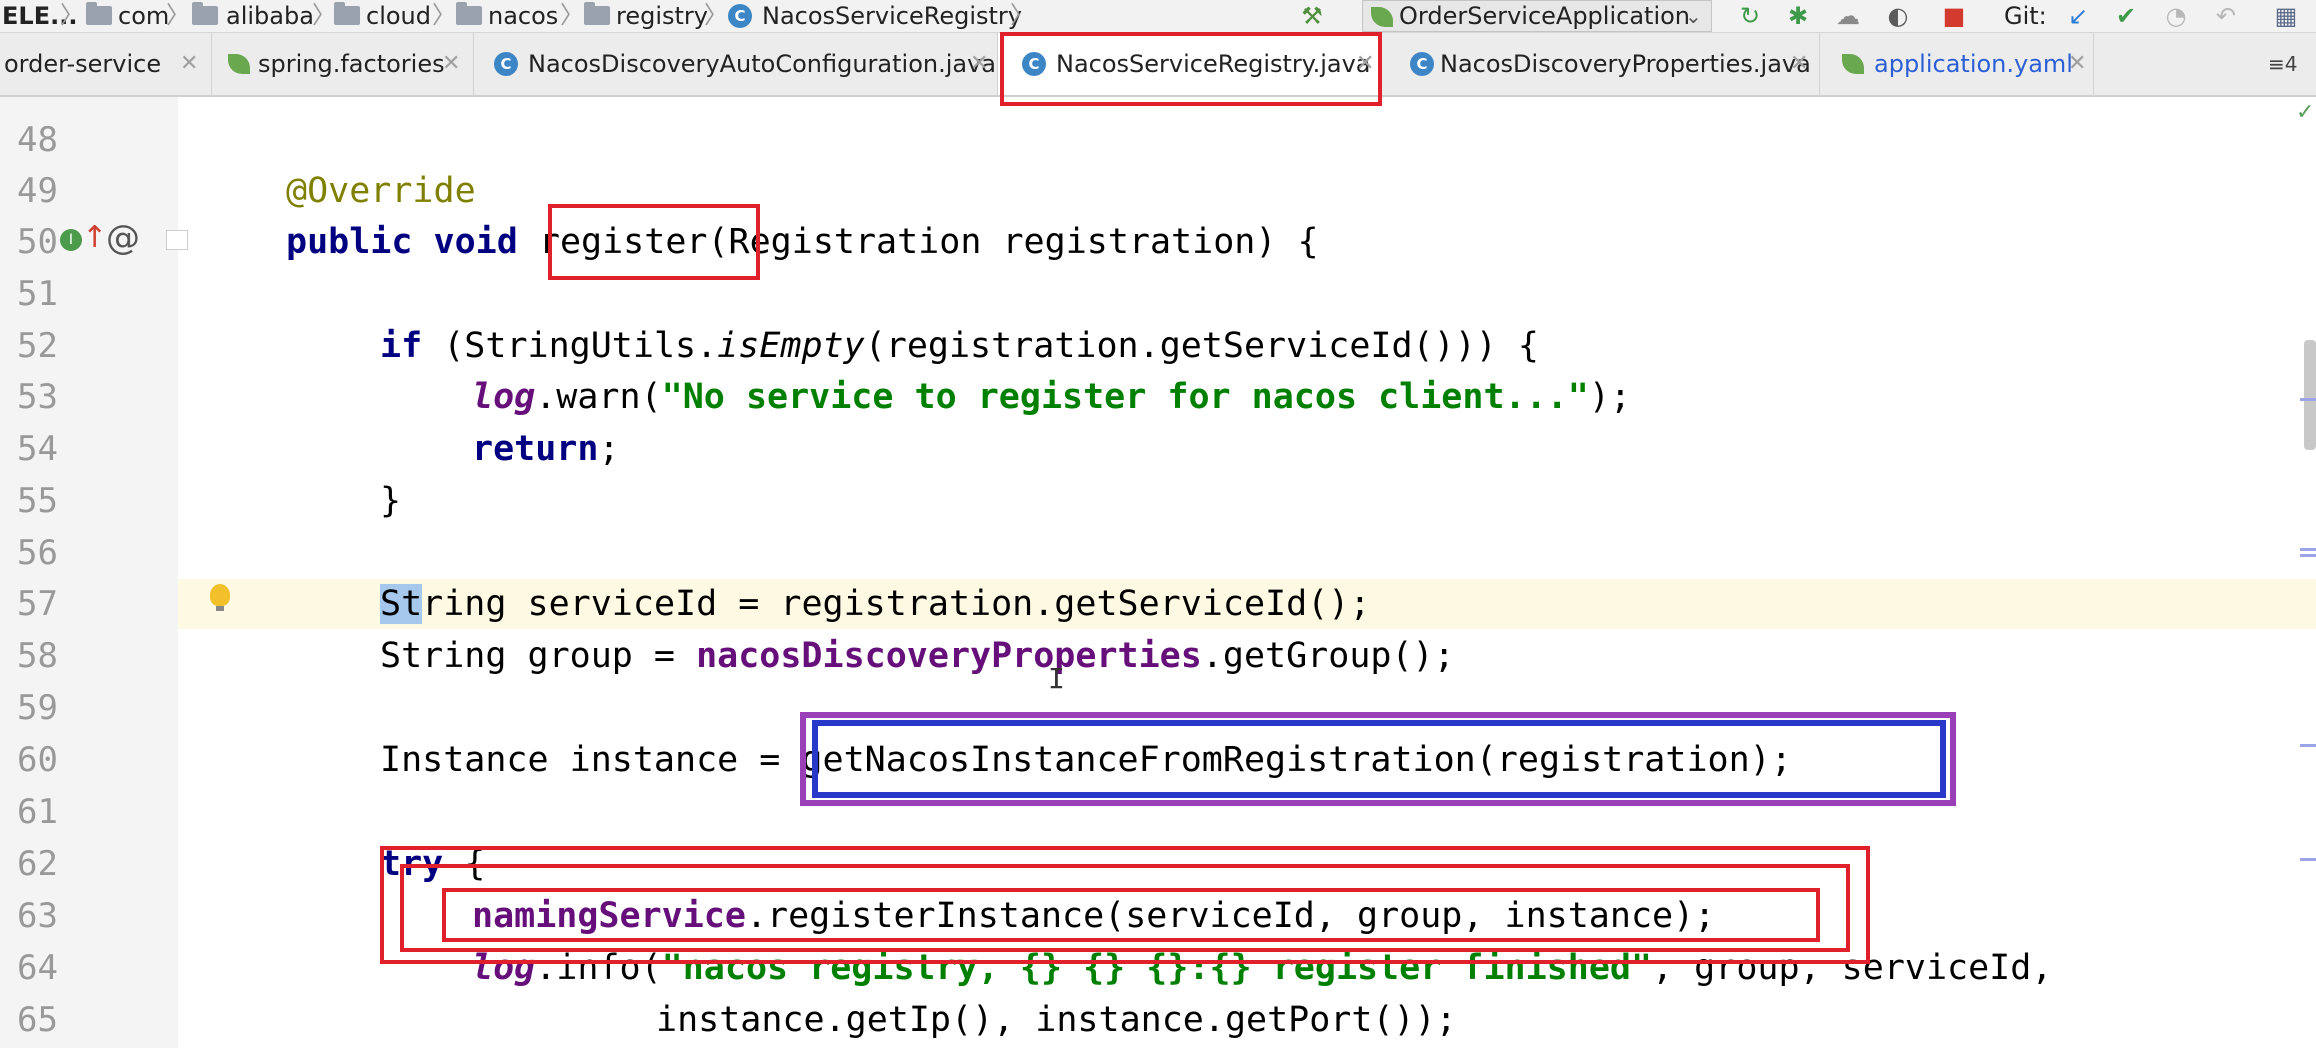  What do you see at coordinates (1750, 16) in the screenshot?
I see `rerun-icon: ↻` at bounding box center [1750, 16].